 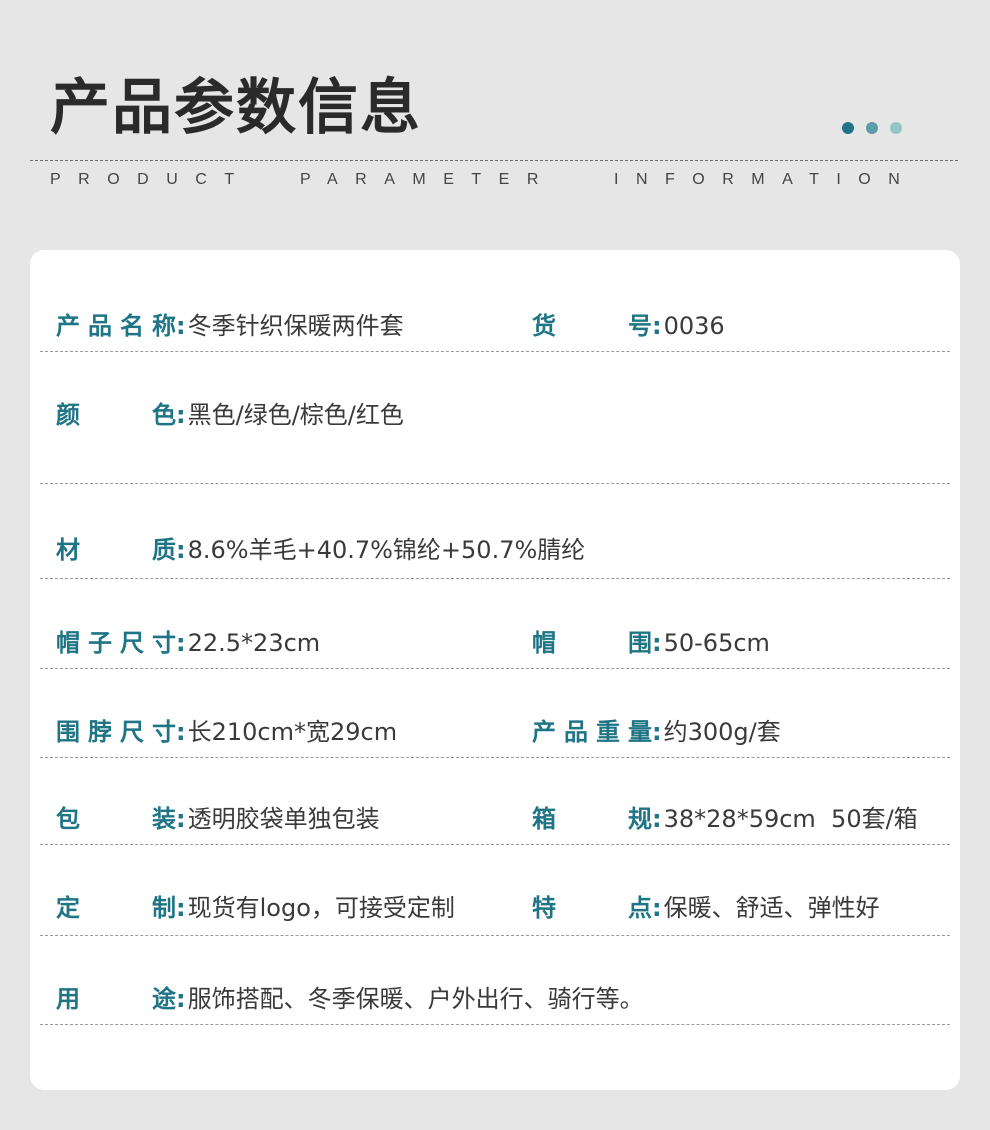 What do you see at coordinates (766, 179) in the screenshot?
I see `subtitle-word-information: INFORMATION` at bounding box center [766, 179].